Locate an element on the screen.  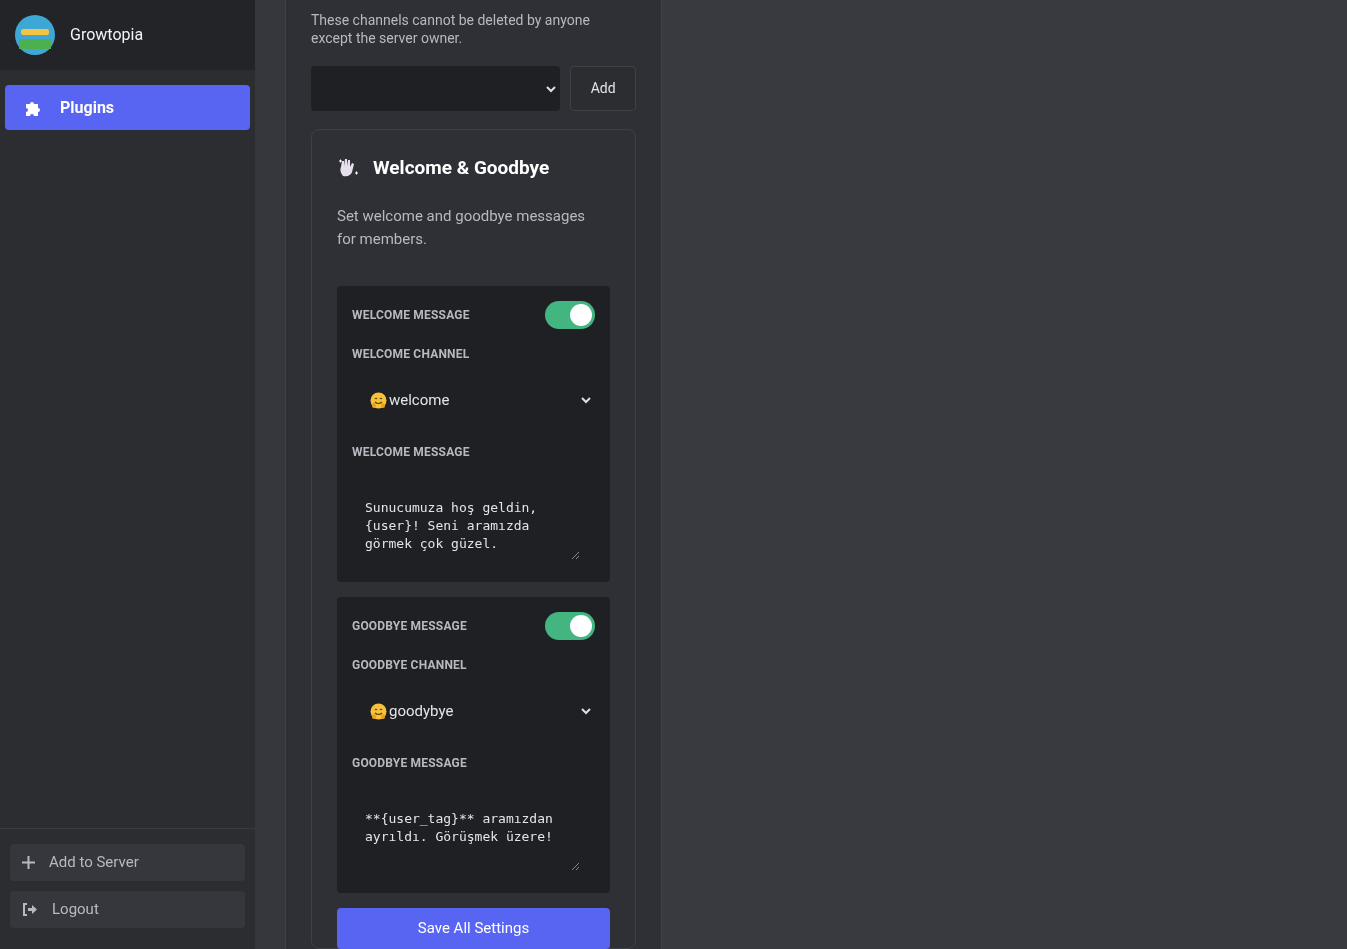
field-label: WELCOME MESSAGE is located at coordinates (411, 452).